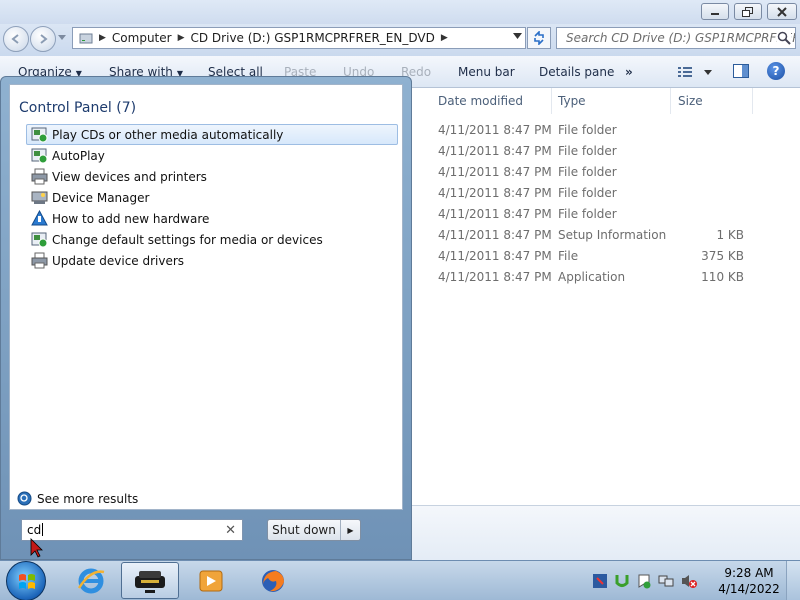  What do you see at coordinates (129, 176) in the screenshot?
I see `result-label: View devices and printers` at bounding box center [129, 176].